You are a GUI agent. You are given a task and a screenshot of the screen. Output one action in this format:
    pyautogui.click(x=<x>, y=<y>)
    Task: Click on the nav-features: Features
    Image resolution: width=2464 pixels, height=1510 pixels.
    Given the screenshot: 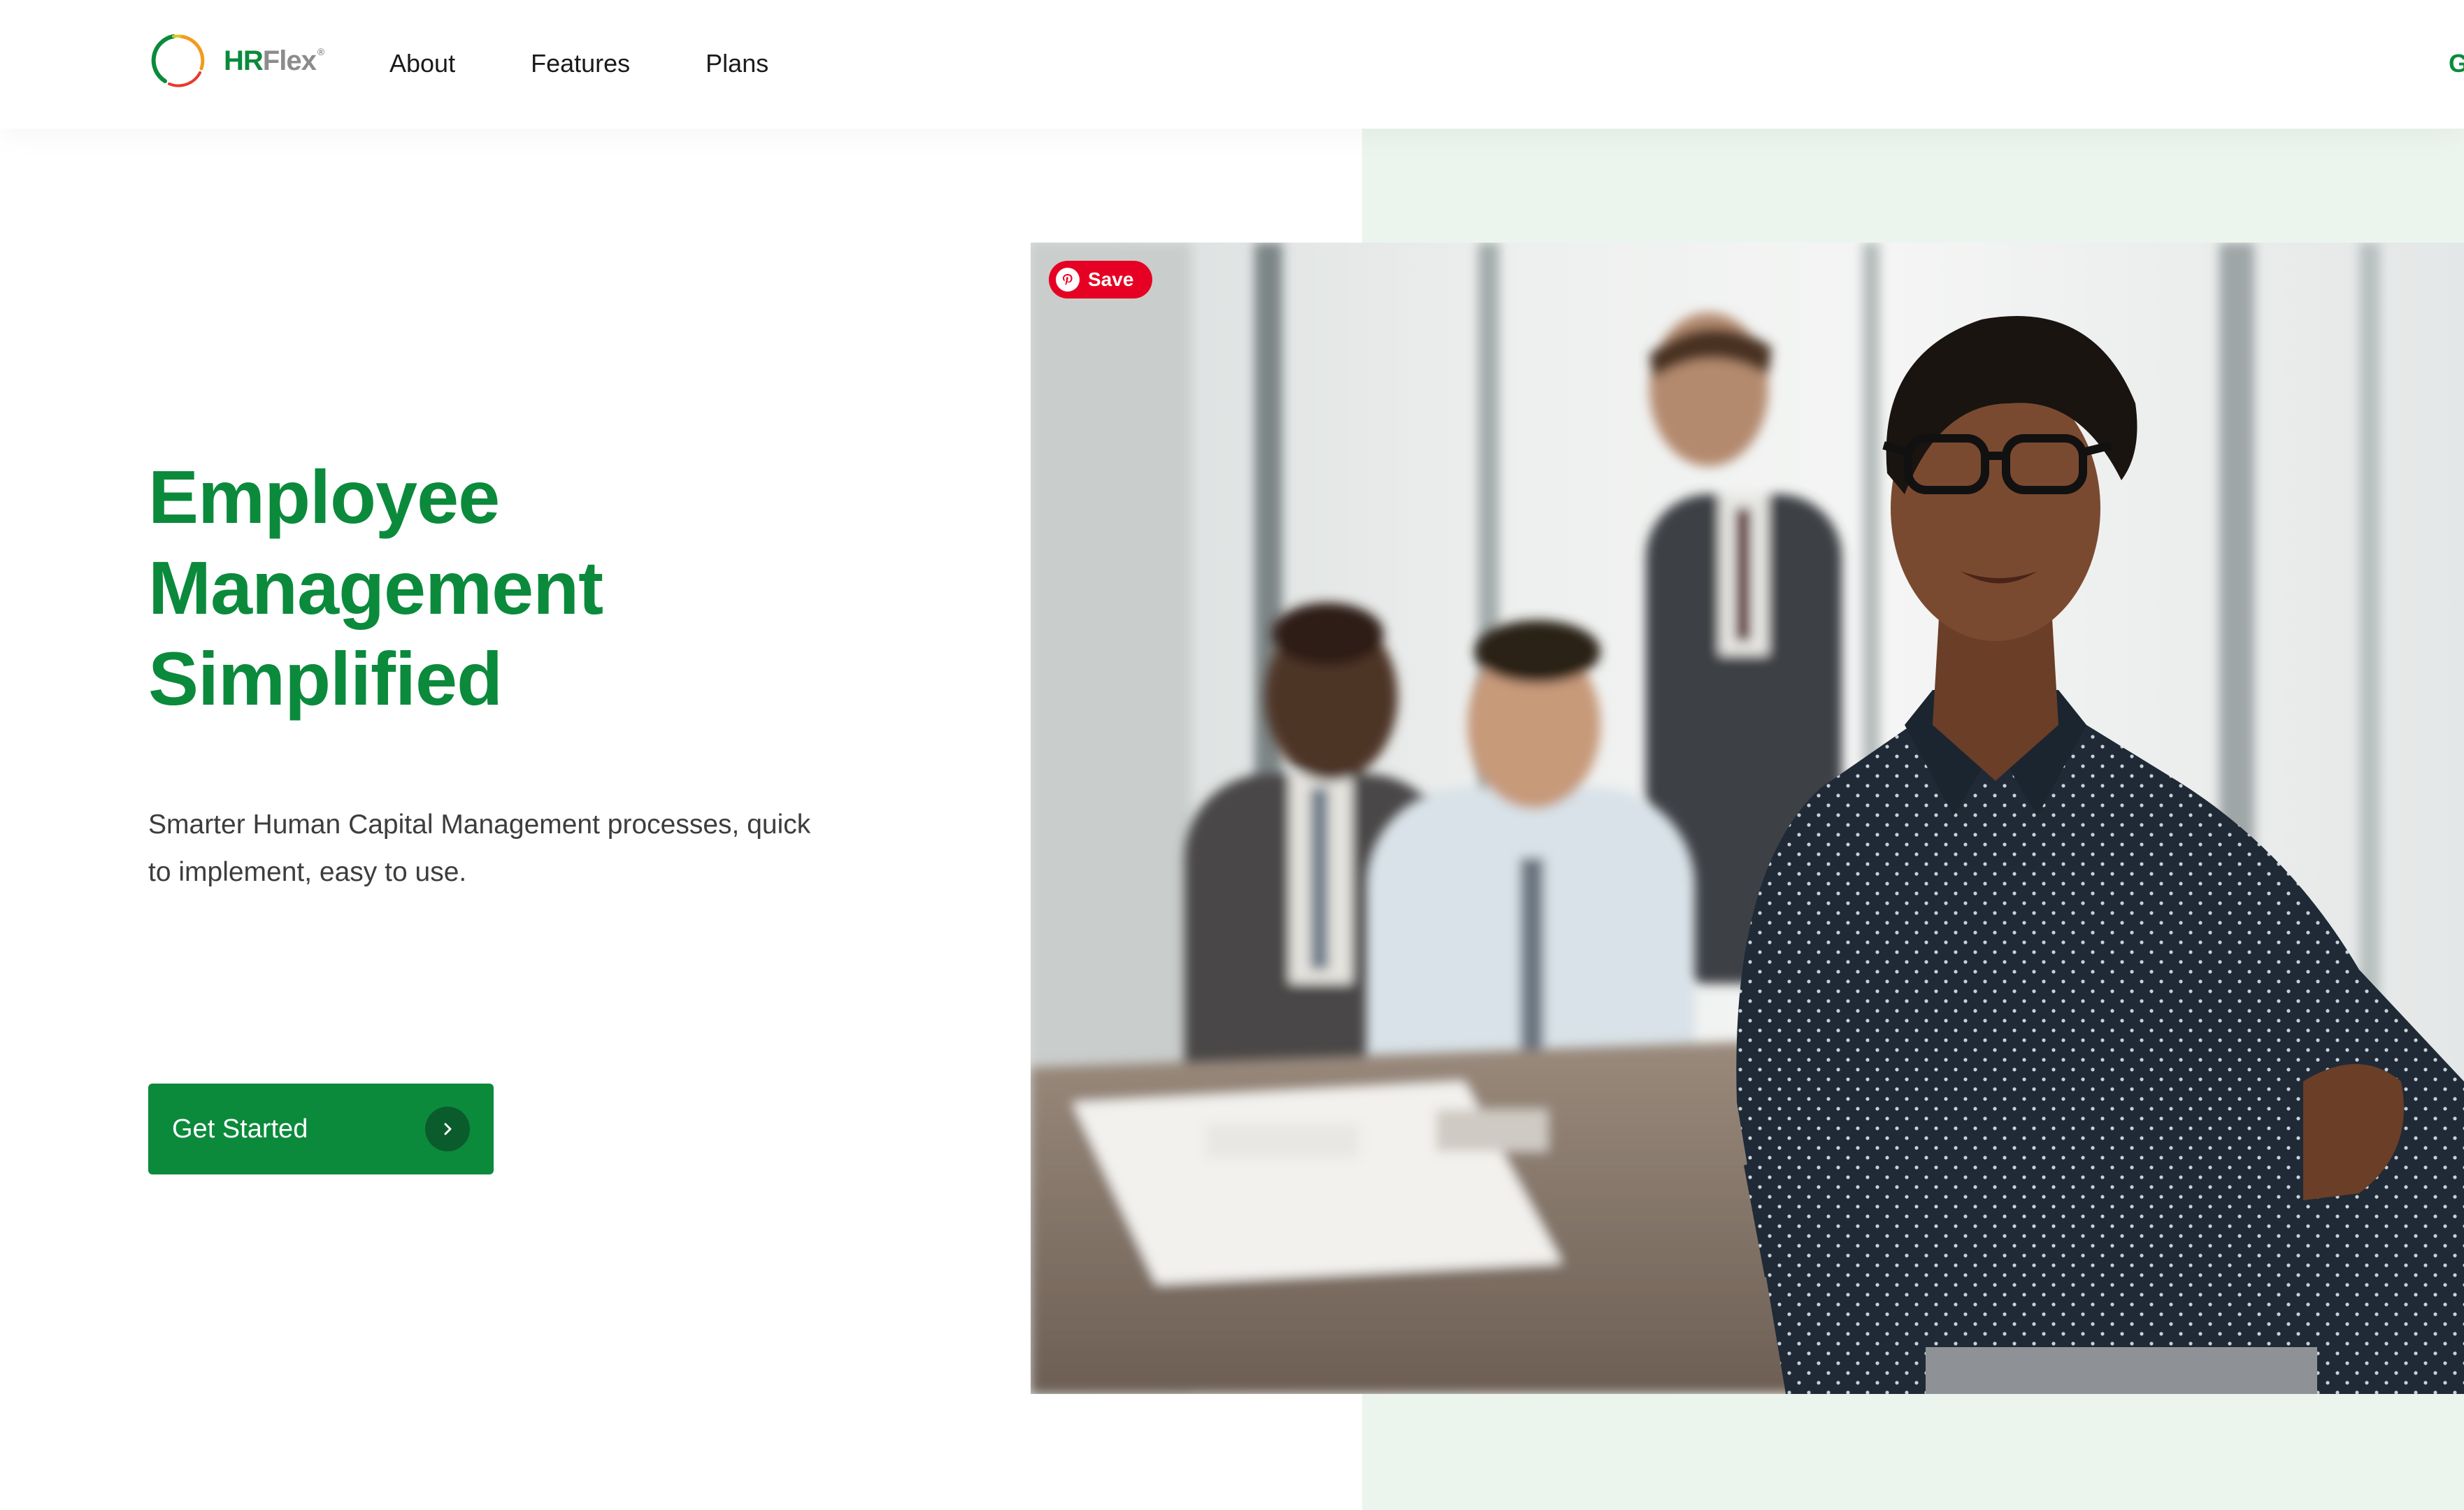 What is the action you would take?
    pyautogui.click(x=580, y=64)
    